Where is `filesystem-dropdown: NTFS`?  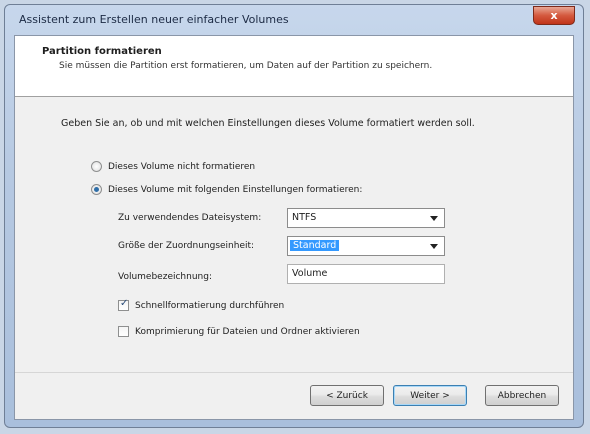 filesystem-dropdown: NTFS is located at coordinates (366, 218).